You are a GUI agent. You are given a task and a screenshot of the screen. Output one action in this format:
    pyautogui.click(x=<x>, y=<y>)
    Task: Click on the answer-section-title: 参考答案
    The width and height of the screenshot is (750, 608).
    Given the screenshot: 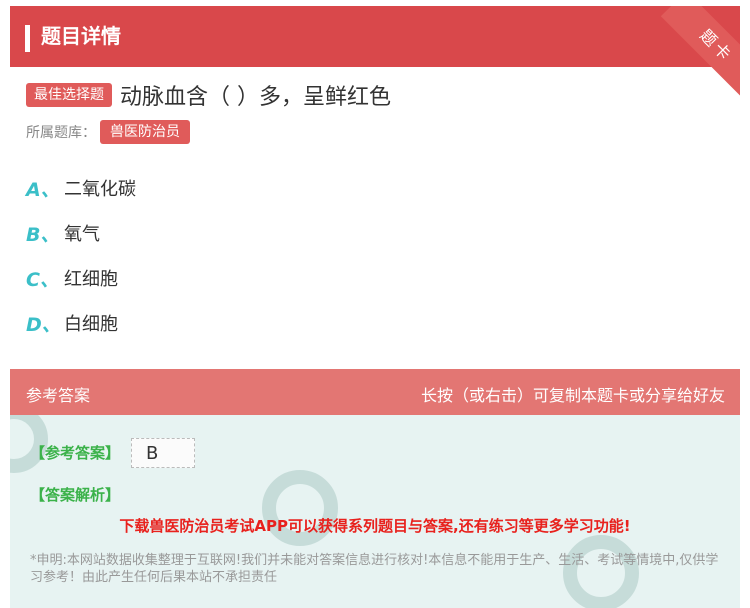 What is the action you would take?
    pyautogui.click(x=58, y=395)
    